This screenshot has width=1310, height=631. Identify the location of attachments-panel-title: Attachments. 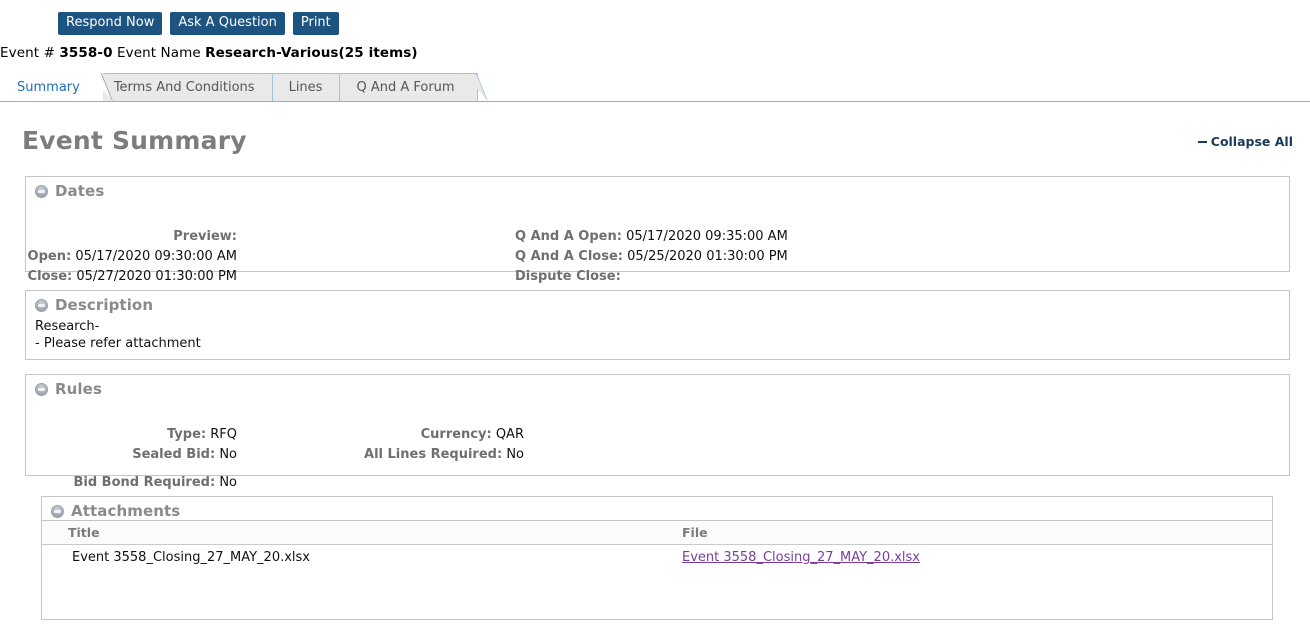
(126, 511).